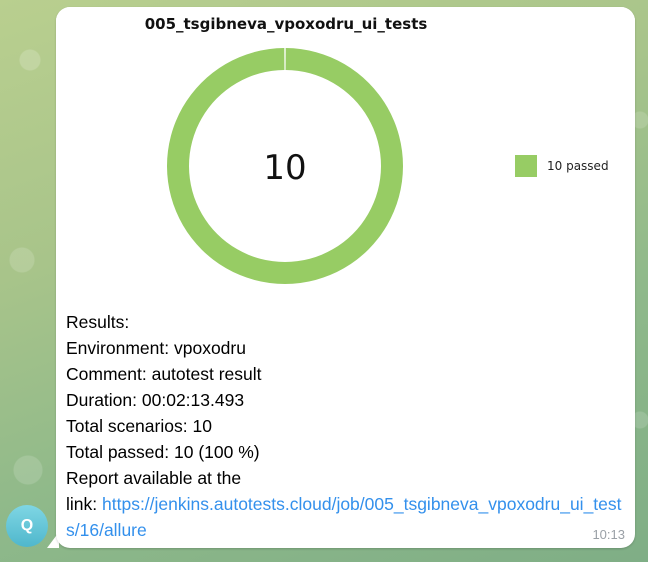  I want to click on environment-value: vpoxodru, so click(209, 348).